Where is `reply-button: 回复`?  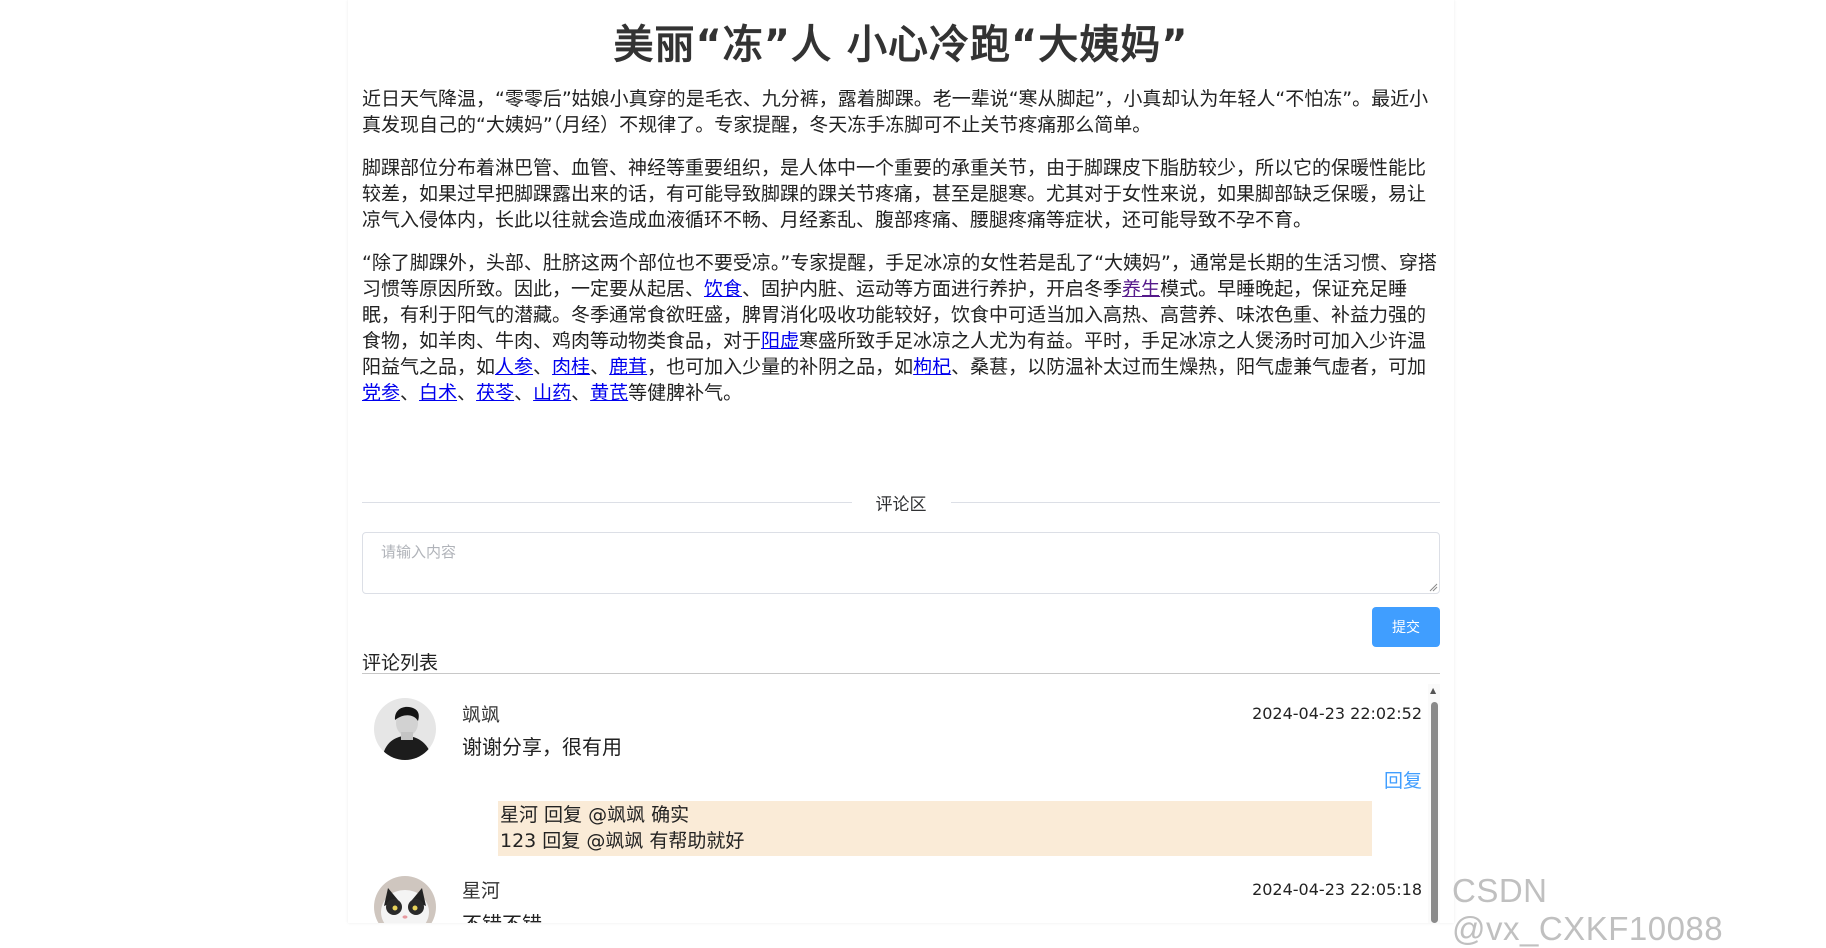 reply-button: 回复 is located at coordinates (1403, 779).